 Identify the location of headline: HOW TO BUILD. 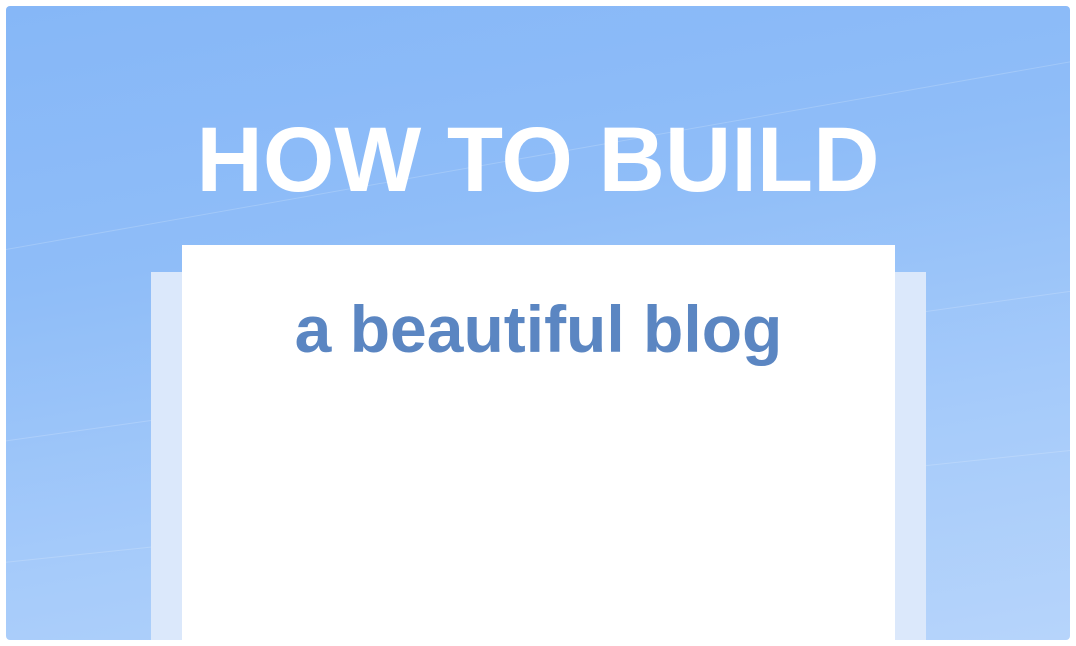
(538, 160).